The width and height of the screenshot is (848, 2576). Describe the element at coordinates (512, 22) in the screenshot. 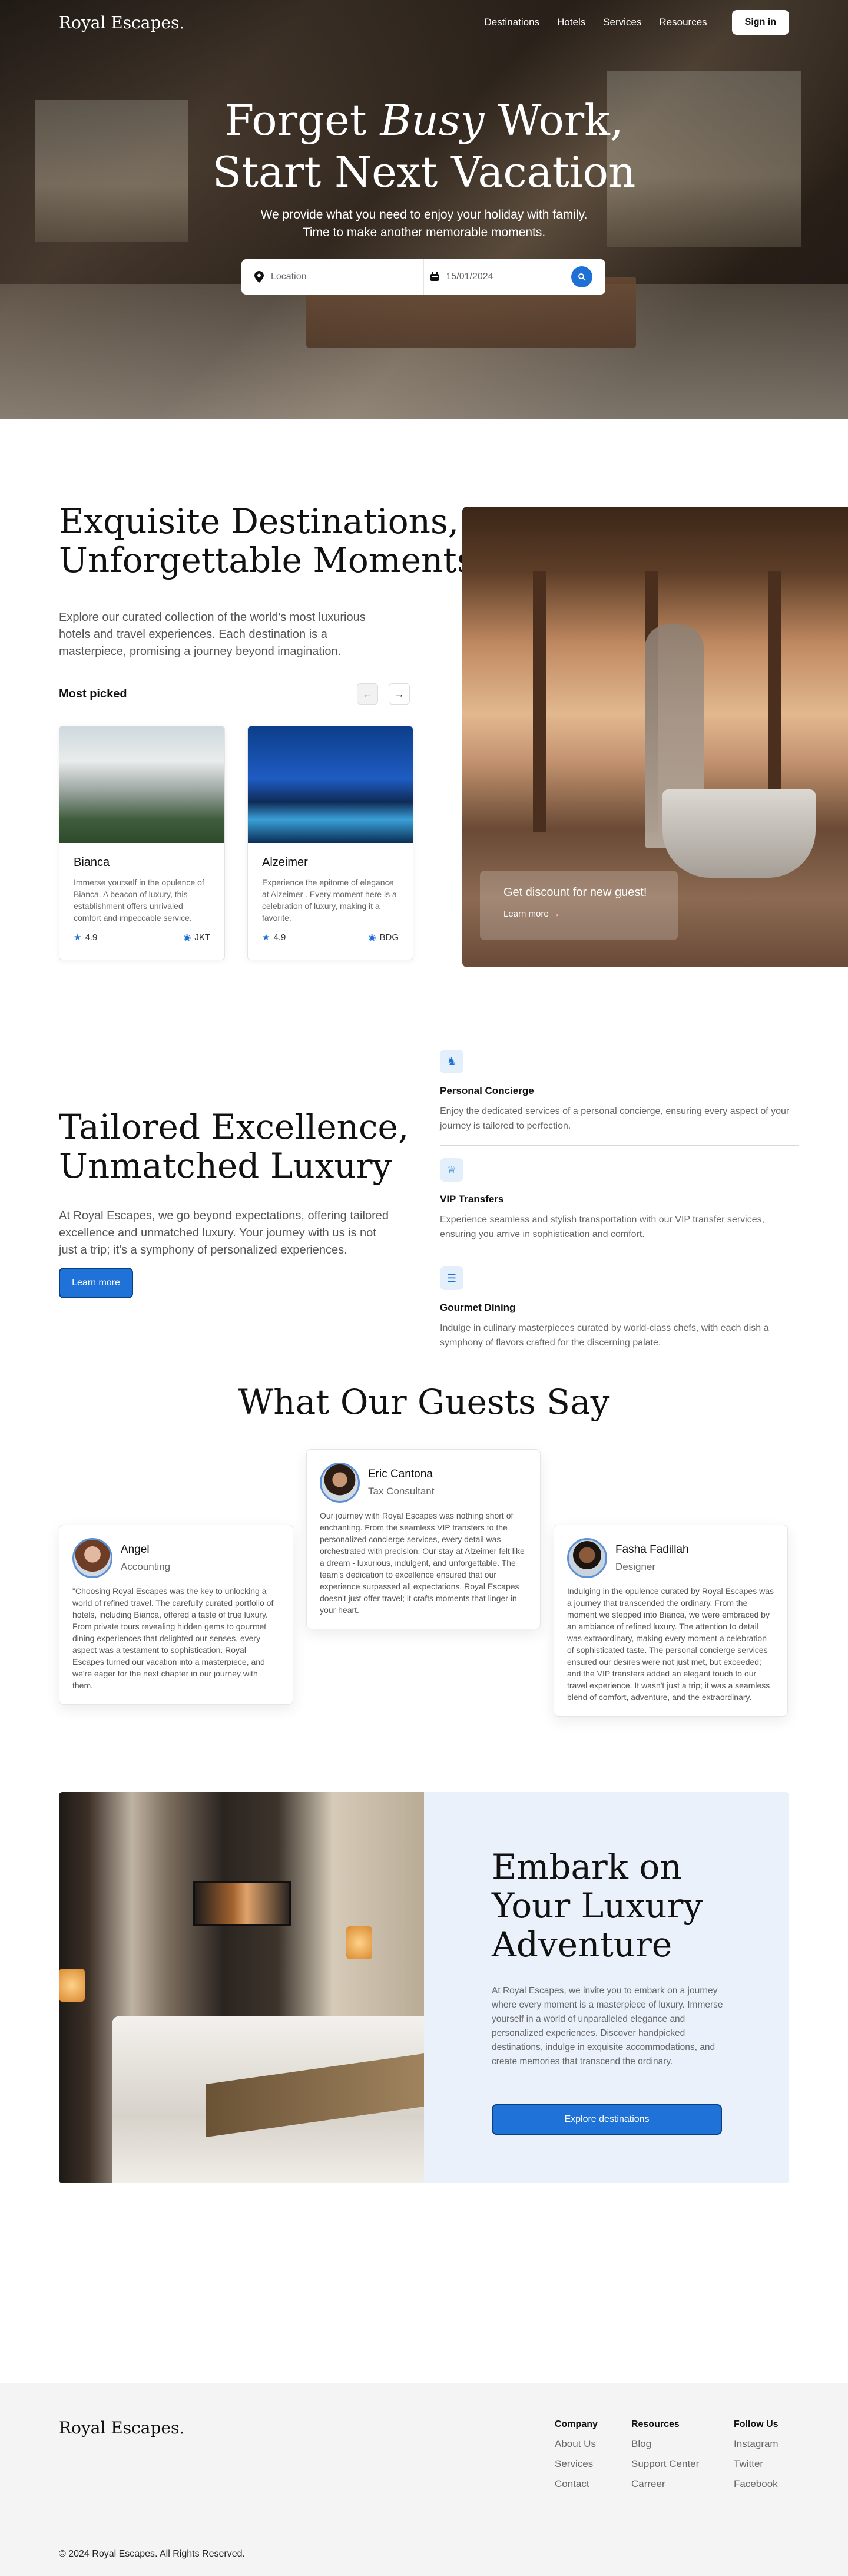

I see `nav-link-destinations: Destinations` at that location.